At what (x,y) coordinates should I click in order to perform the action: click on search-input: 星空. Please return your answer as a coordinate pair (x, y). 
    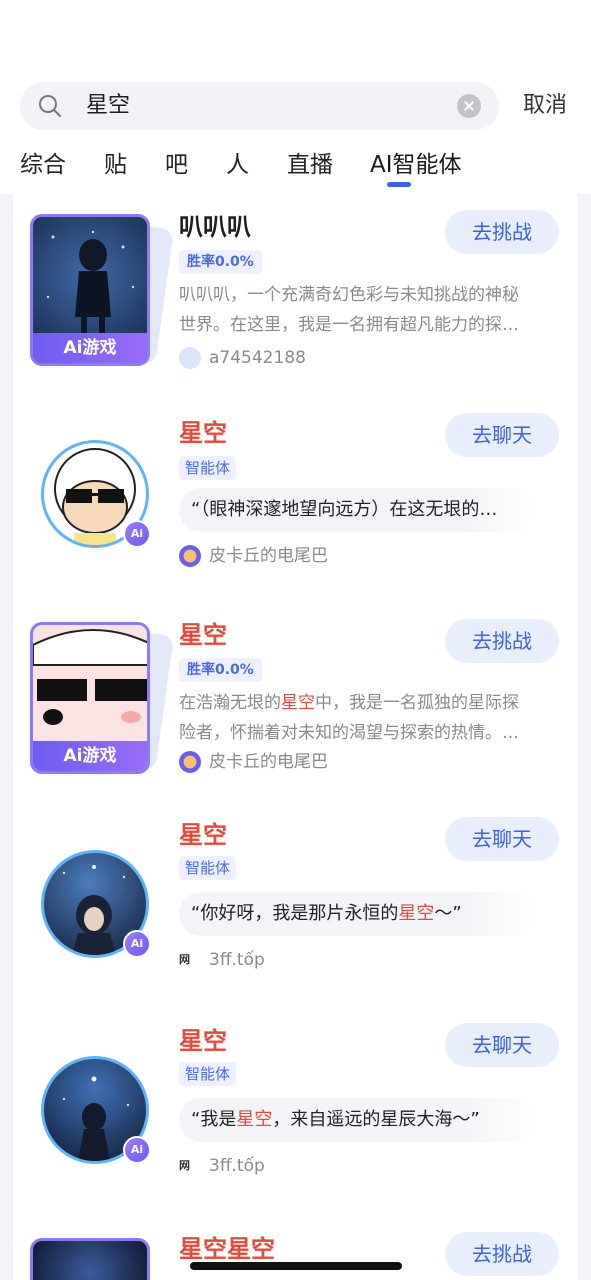
    Looking at the image, I should click on (108, 106).